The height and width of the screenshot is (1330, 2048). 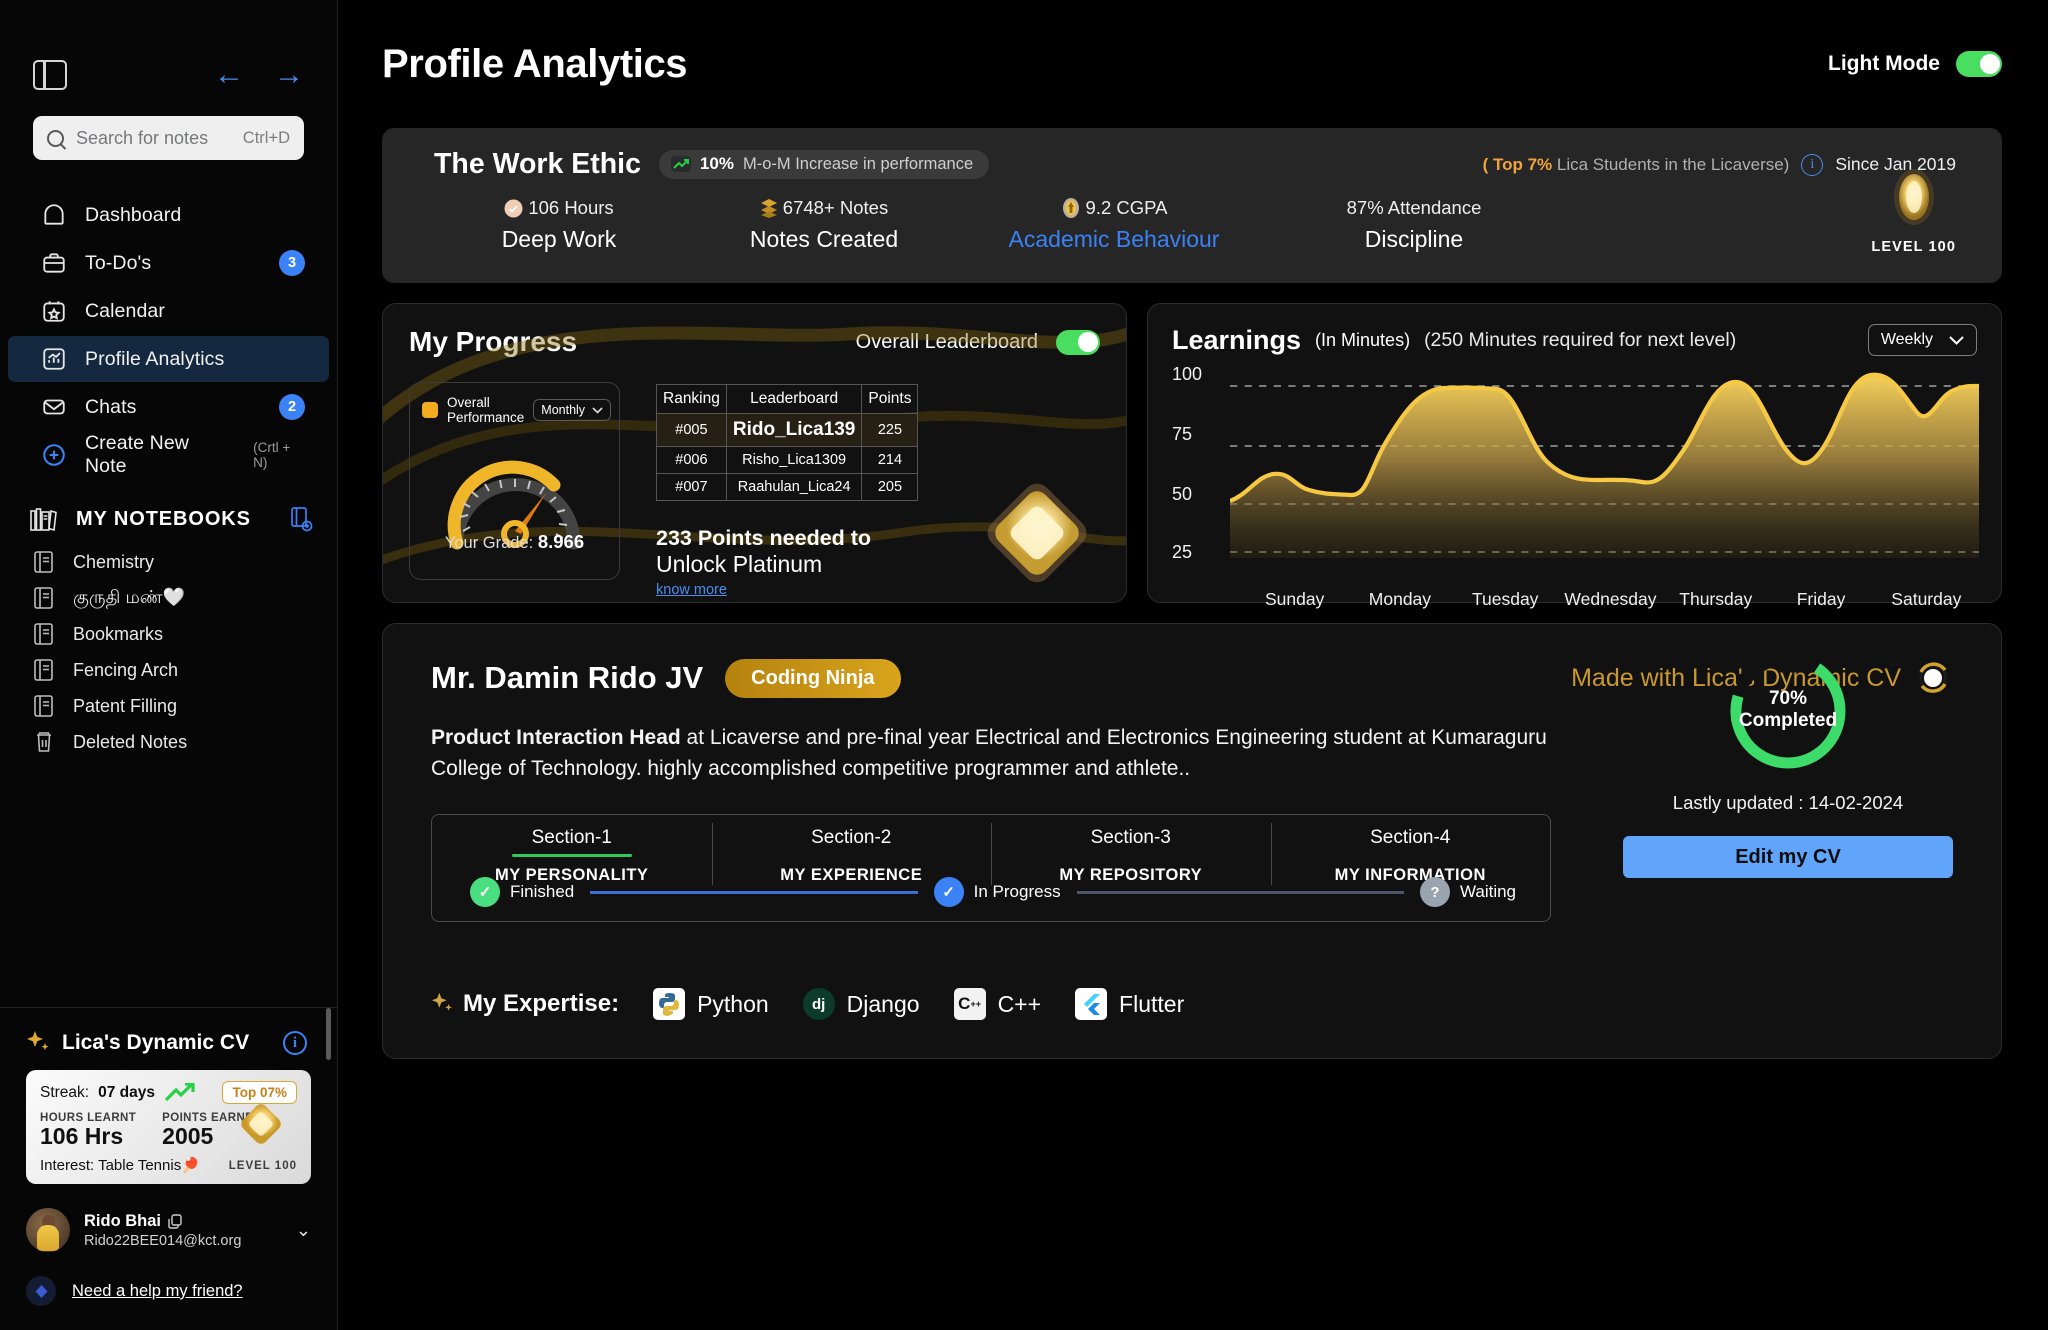 What do you see at coordinates (997, 1004) in the screenshot?
I see `expertise-cpp: C ++ C++` at bounding box center [997, 1004].